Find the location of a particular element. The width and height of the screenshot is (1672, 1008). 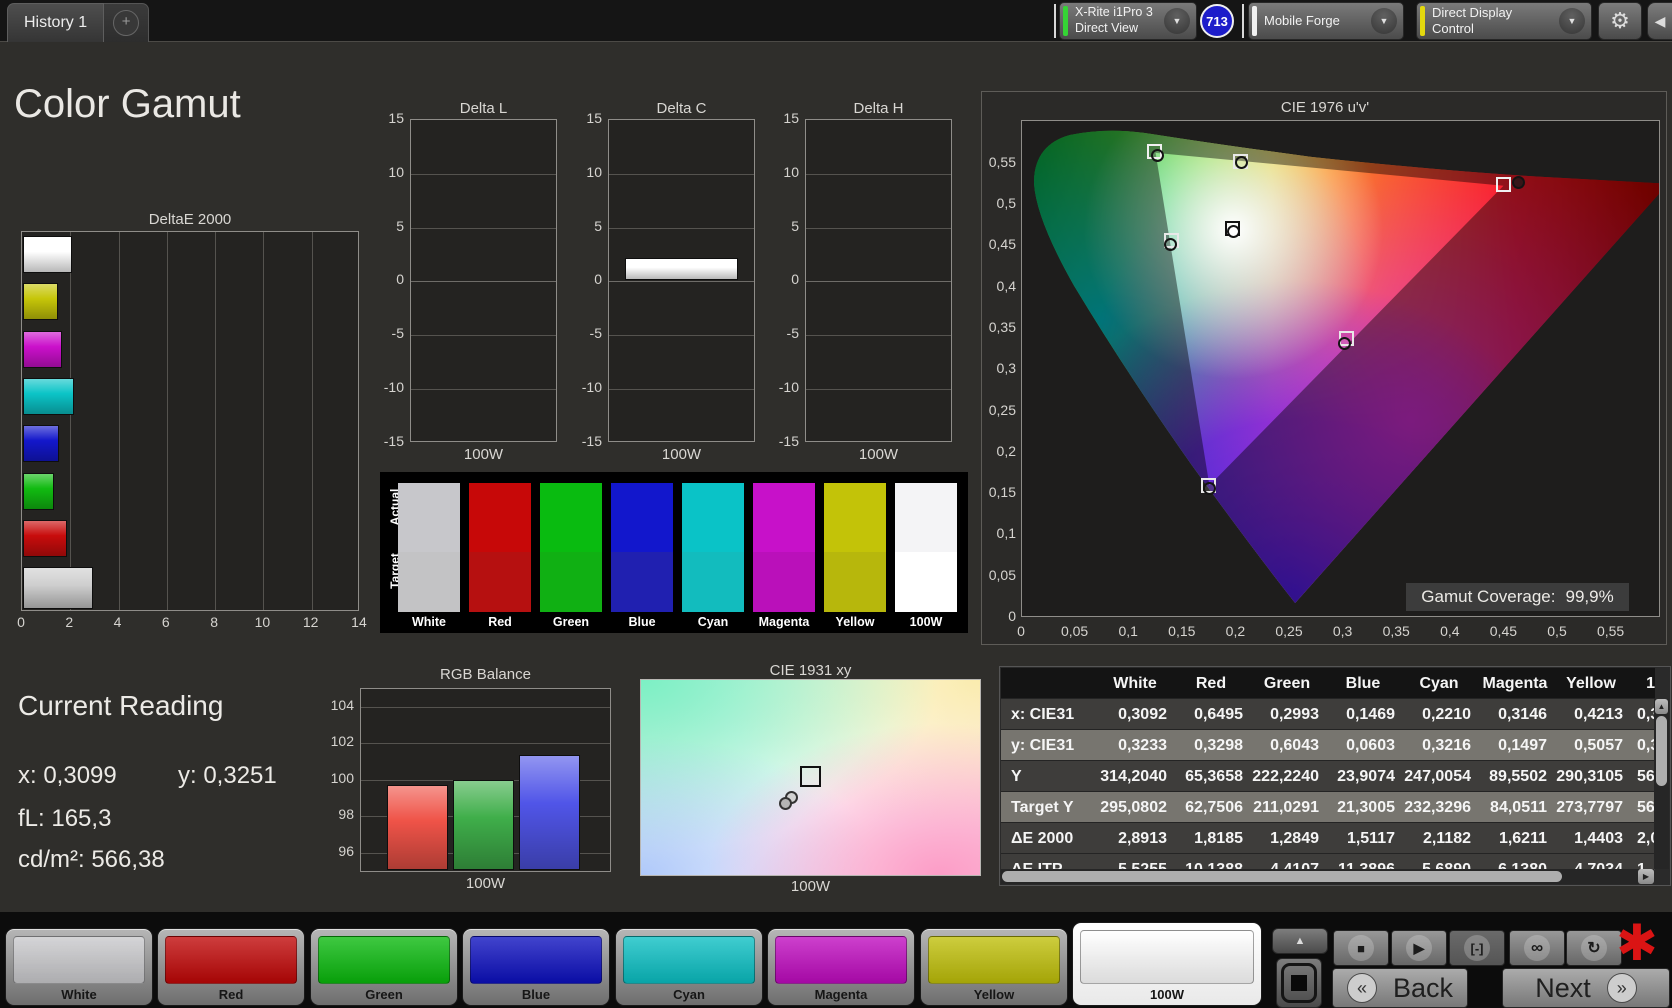

next-button: Next » is located at coordinates (1586, 988).